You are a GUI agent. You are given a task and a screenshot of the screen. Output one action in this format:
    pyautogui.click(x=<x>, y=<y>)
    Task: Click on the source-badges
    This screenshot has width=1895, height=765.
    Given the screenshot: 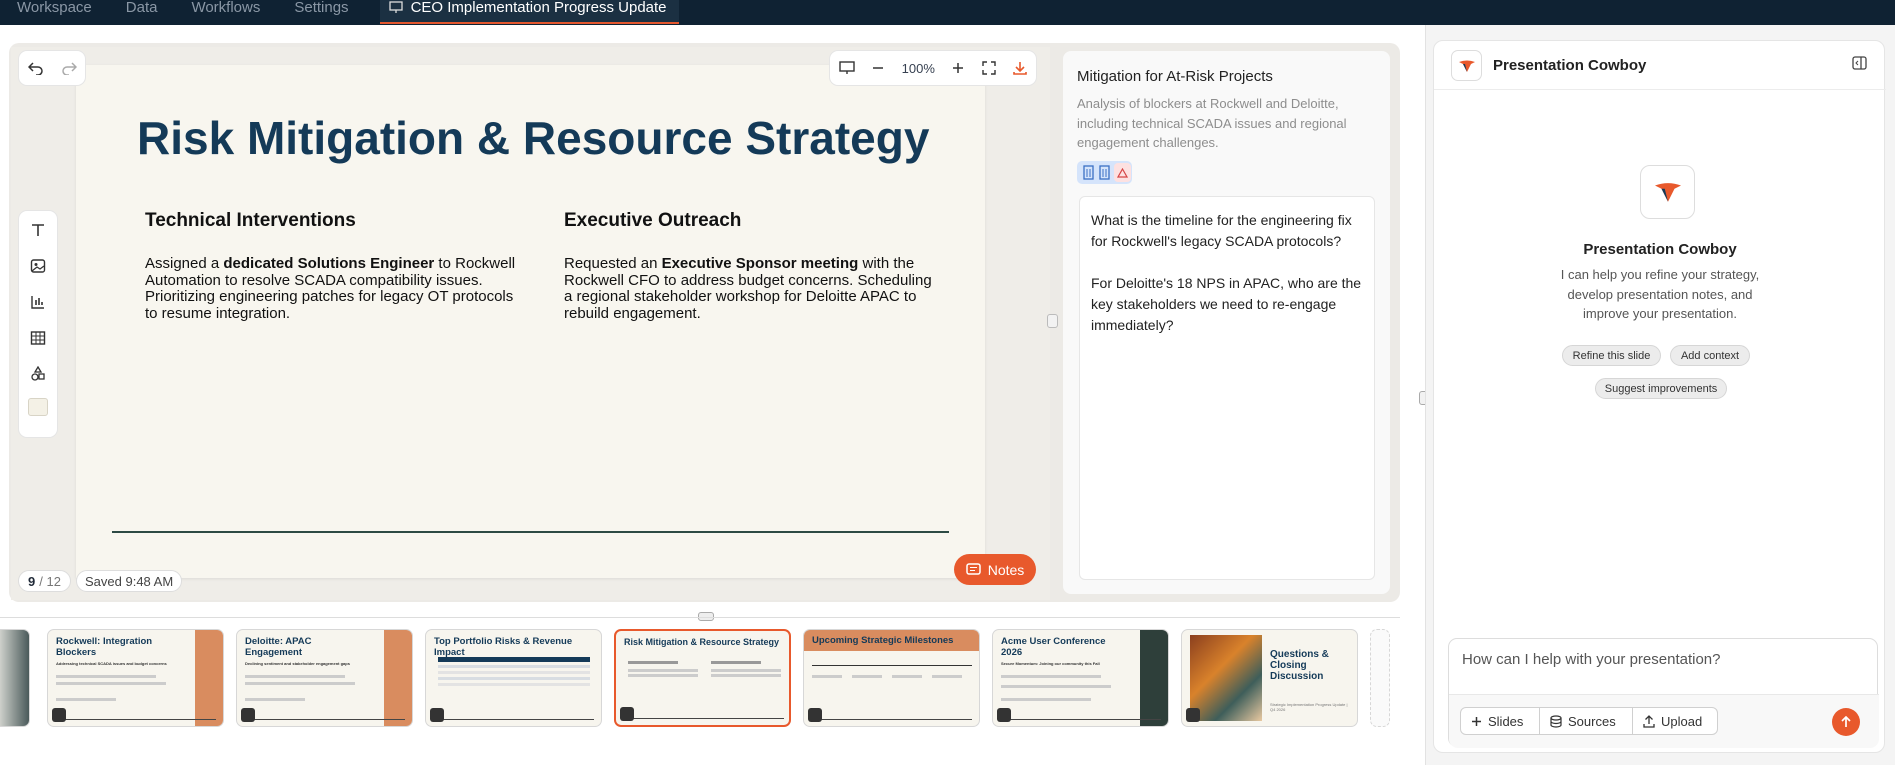 What is the action you would take?
    pyautogui.click(x=1104, y=172)
    